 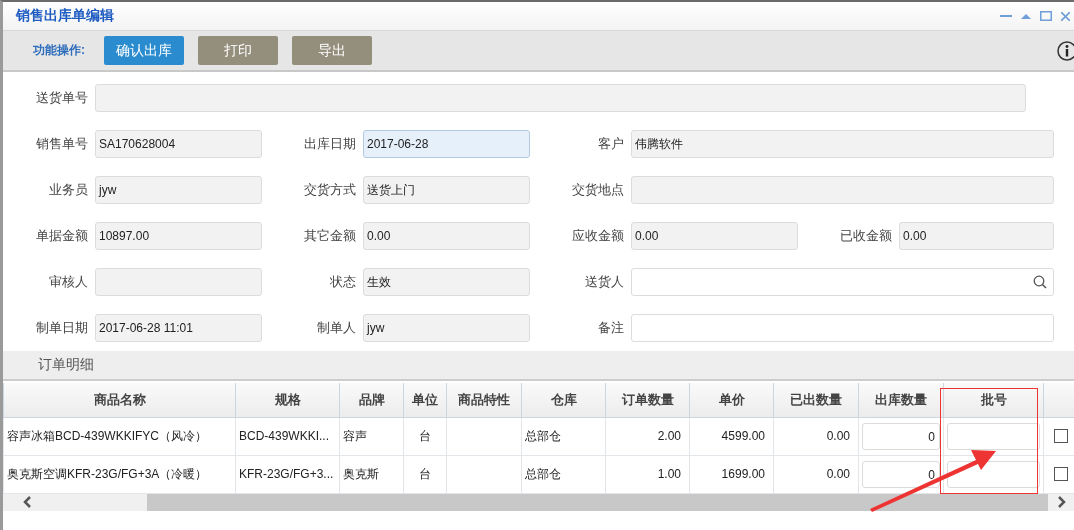 I want to click on input-field: 2017-06-28 11:01, so click(x=178, y=328).